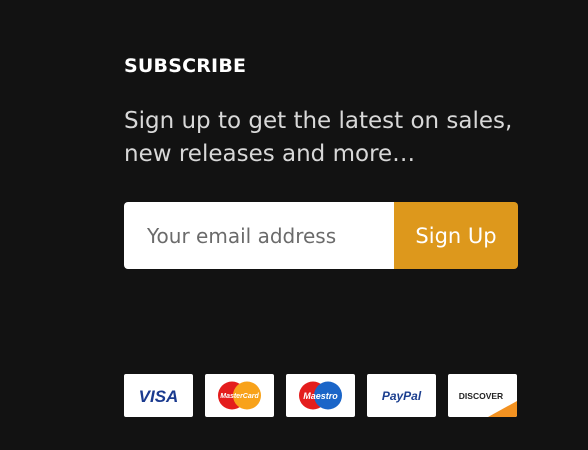 The image size is (588, 450). I want to click on email-input, so click(259, 235).